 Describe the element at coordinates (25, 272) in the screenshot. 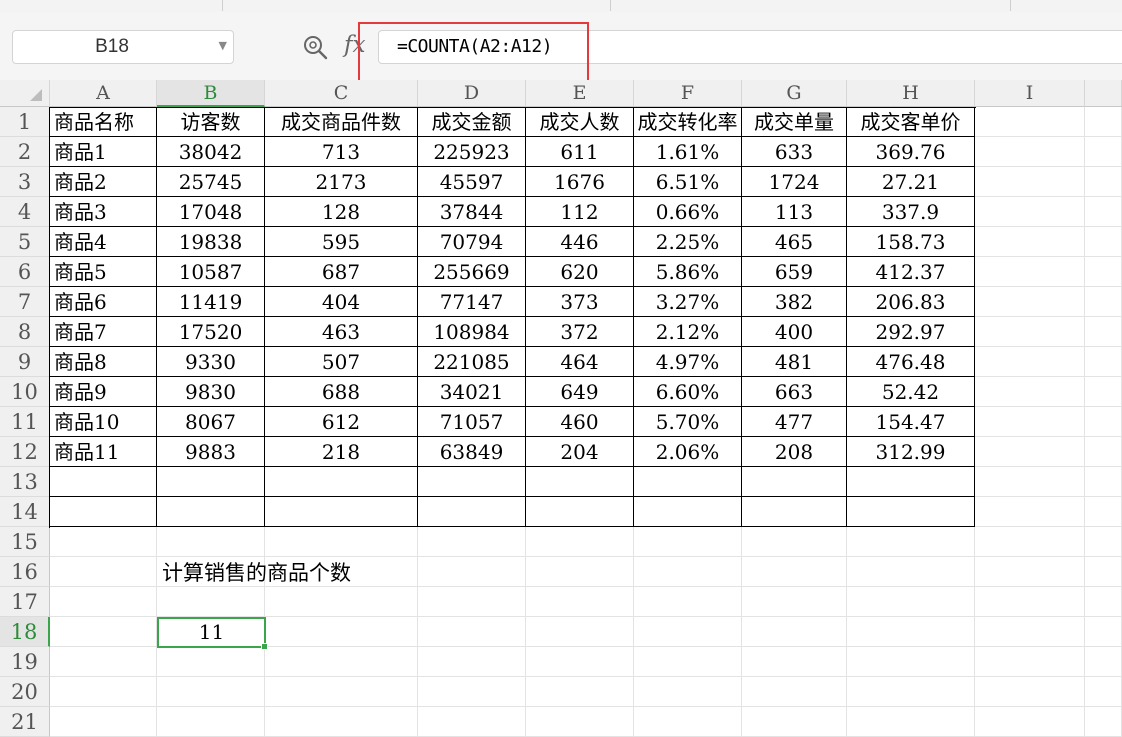

I see `row-header-6: 6` at that location.